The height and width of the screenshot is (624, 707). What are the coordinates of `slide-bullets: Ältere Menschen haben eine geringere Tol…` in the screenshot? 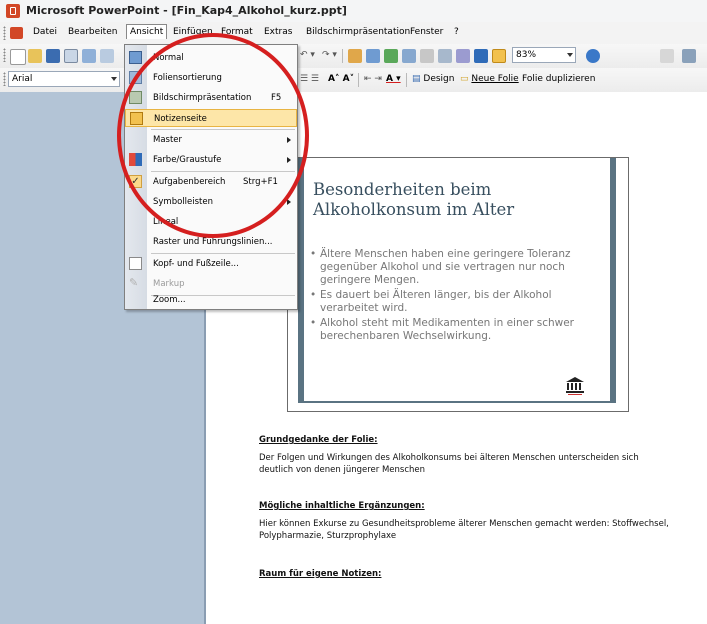 It's located at (460, 296).